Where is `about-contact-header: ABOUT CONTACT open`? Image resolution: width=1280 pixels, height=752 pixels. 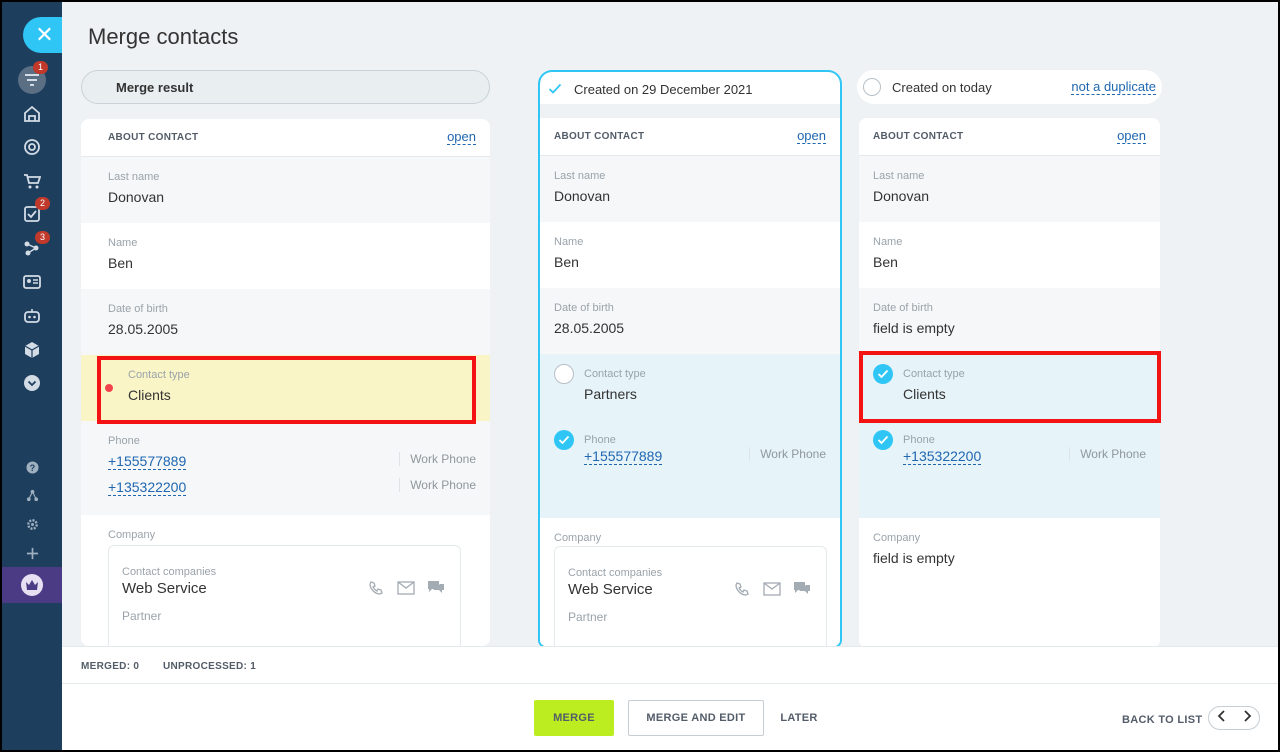 about-contact-header: ABOUT CONTACT open is located at coordinates (285, 138).